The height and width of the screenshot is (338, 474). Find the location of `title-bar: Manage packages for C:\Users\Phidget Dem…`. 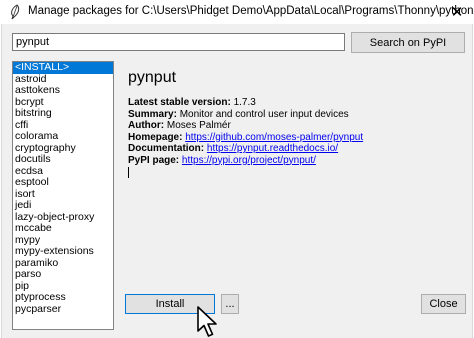

title-bar: Manage packages for C:\Users\Phidget Dem… is located at coordinates (237, 12).